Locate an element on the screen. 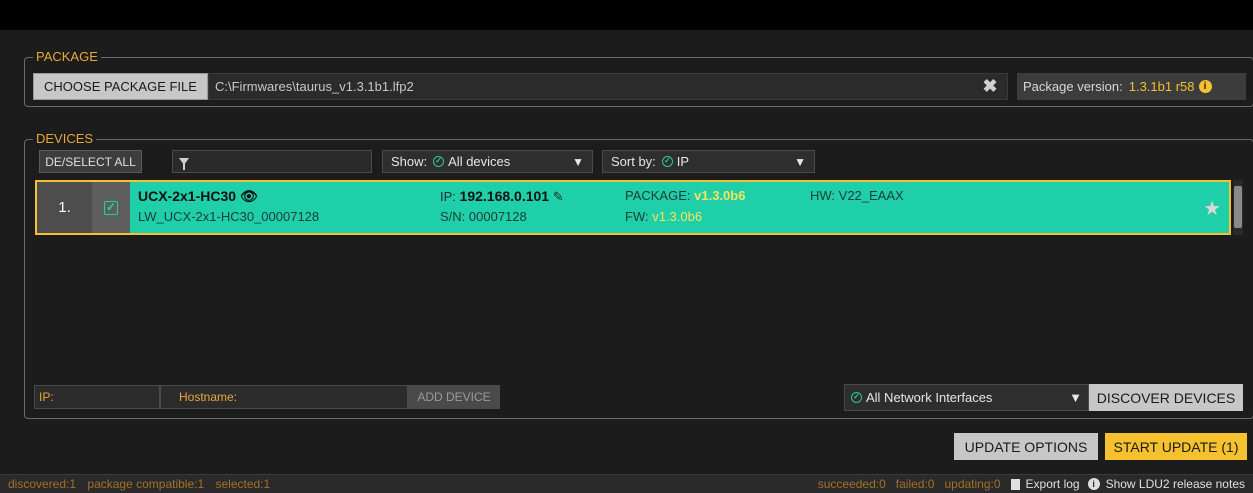 The height and width of the screenshot is (493, 1253). package-version: Package version: 1.3.1b1 r58 i is located at coordinates (1131, 86).